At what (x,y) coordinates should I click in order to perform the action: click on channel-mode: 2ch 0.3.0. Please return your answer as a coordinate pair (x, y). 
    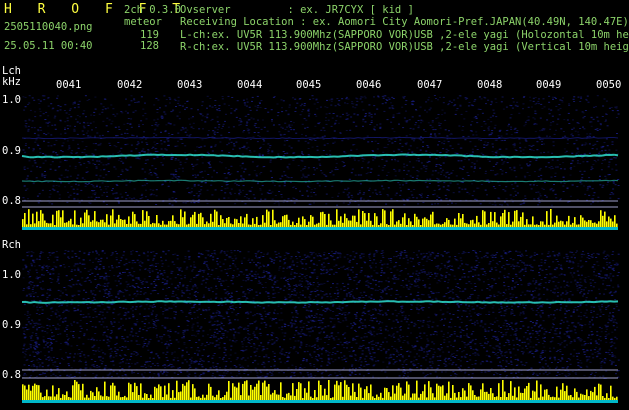
    Looking at the image, I should click on (152, 10).